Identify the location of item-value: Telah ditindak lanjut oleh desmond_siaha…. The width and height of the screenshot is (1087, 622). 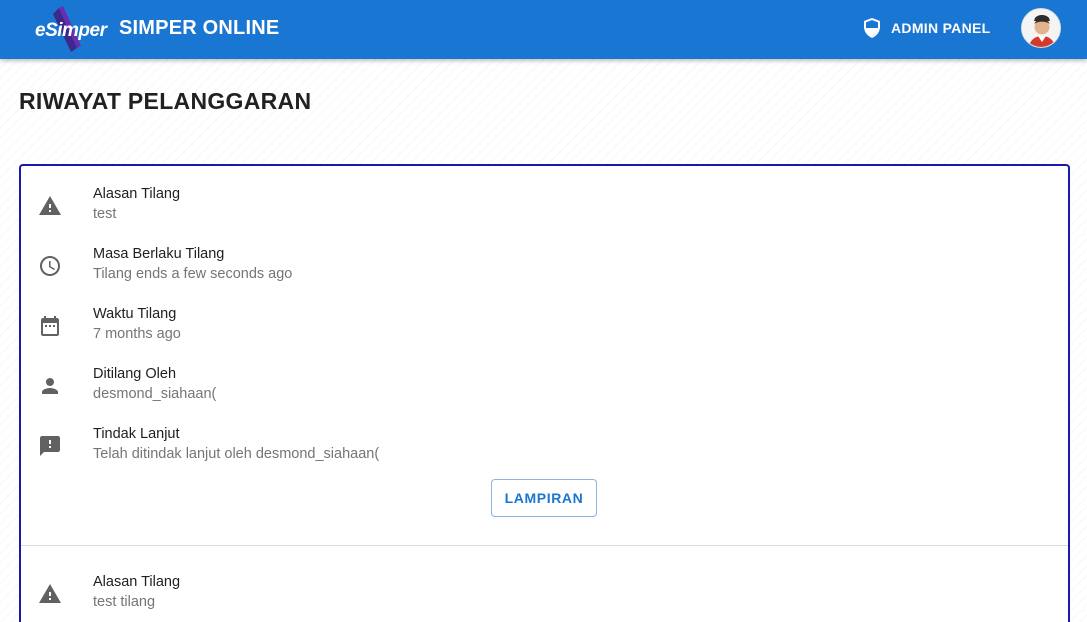
(236, 454).